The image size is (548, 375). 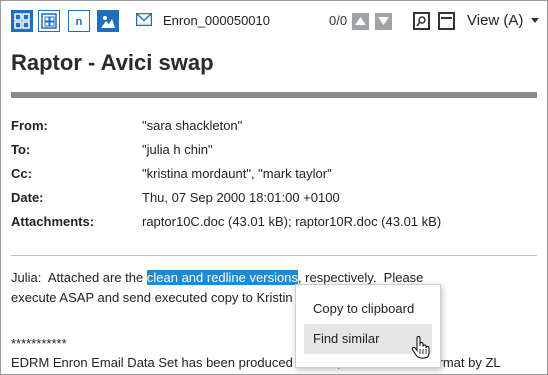 What do you see at coordinates (21, 173) in the screenshot?
I see `header-label-cc: Cc:` at bounding box center [21, 173].